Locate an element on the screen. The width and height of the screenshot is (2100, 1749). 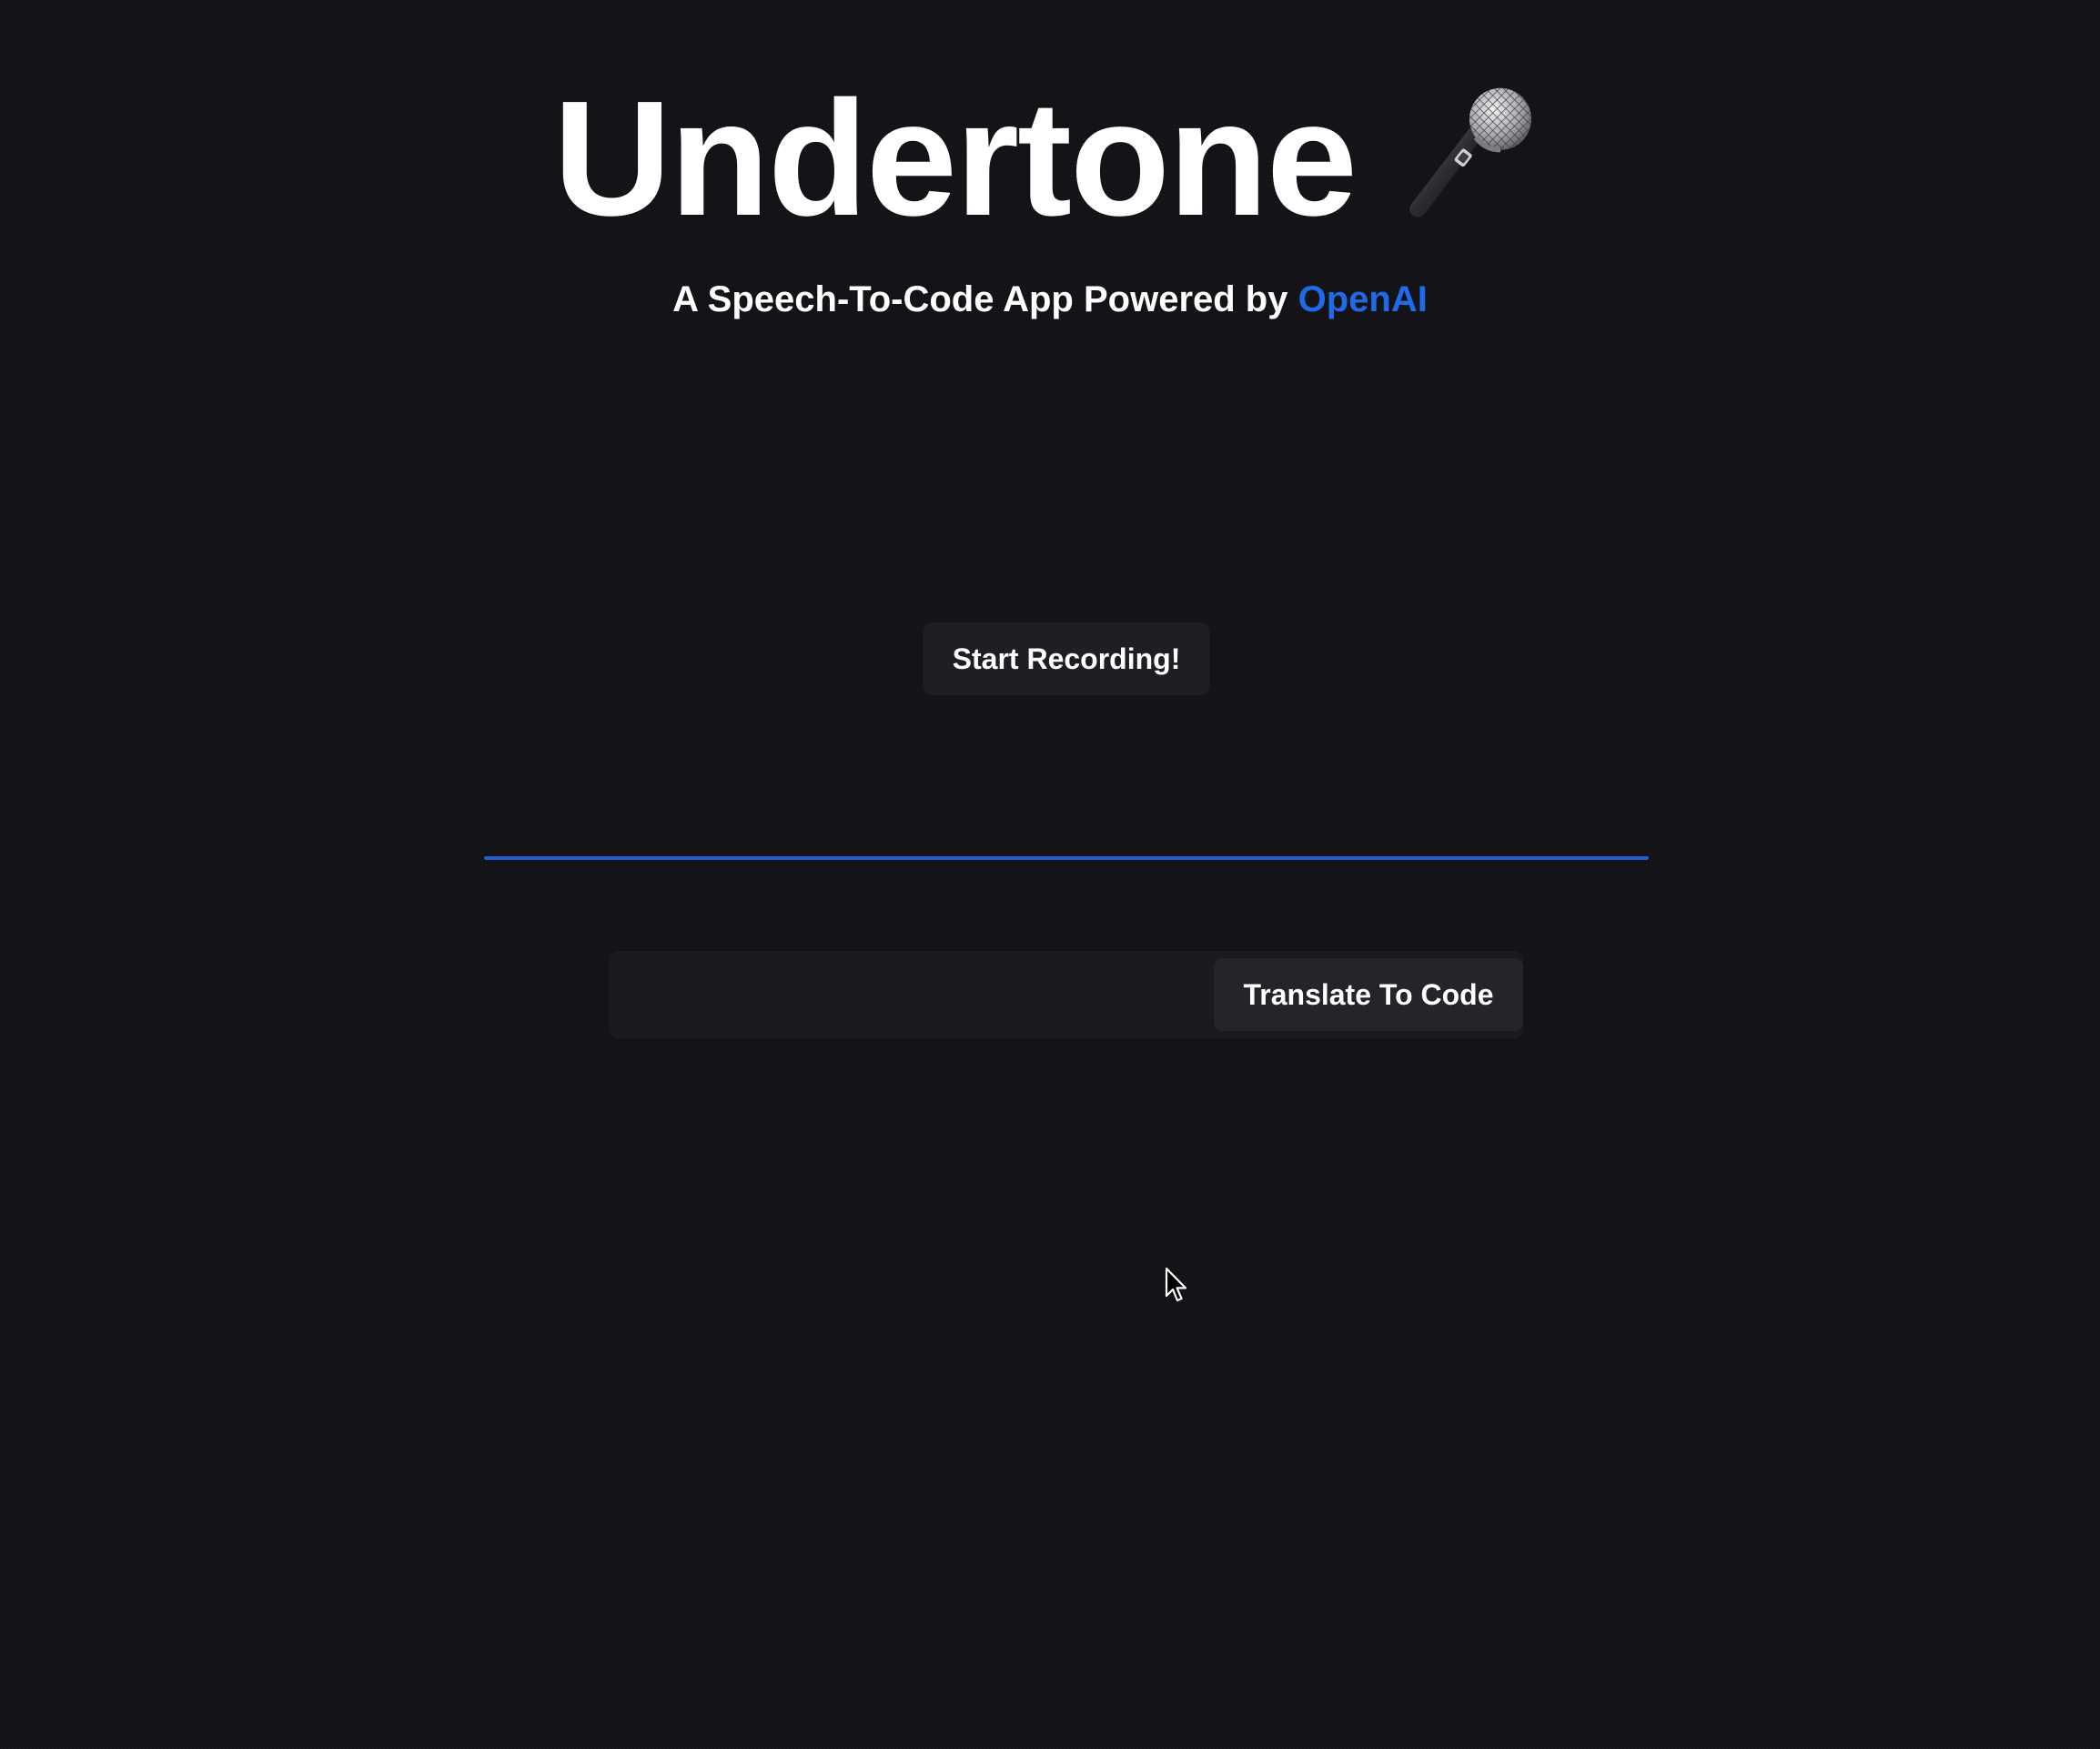
mouse-cursor-icon is located at coordinates (1176, 1284).